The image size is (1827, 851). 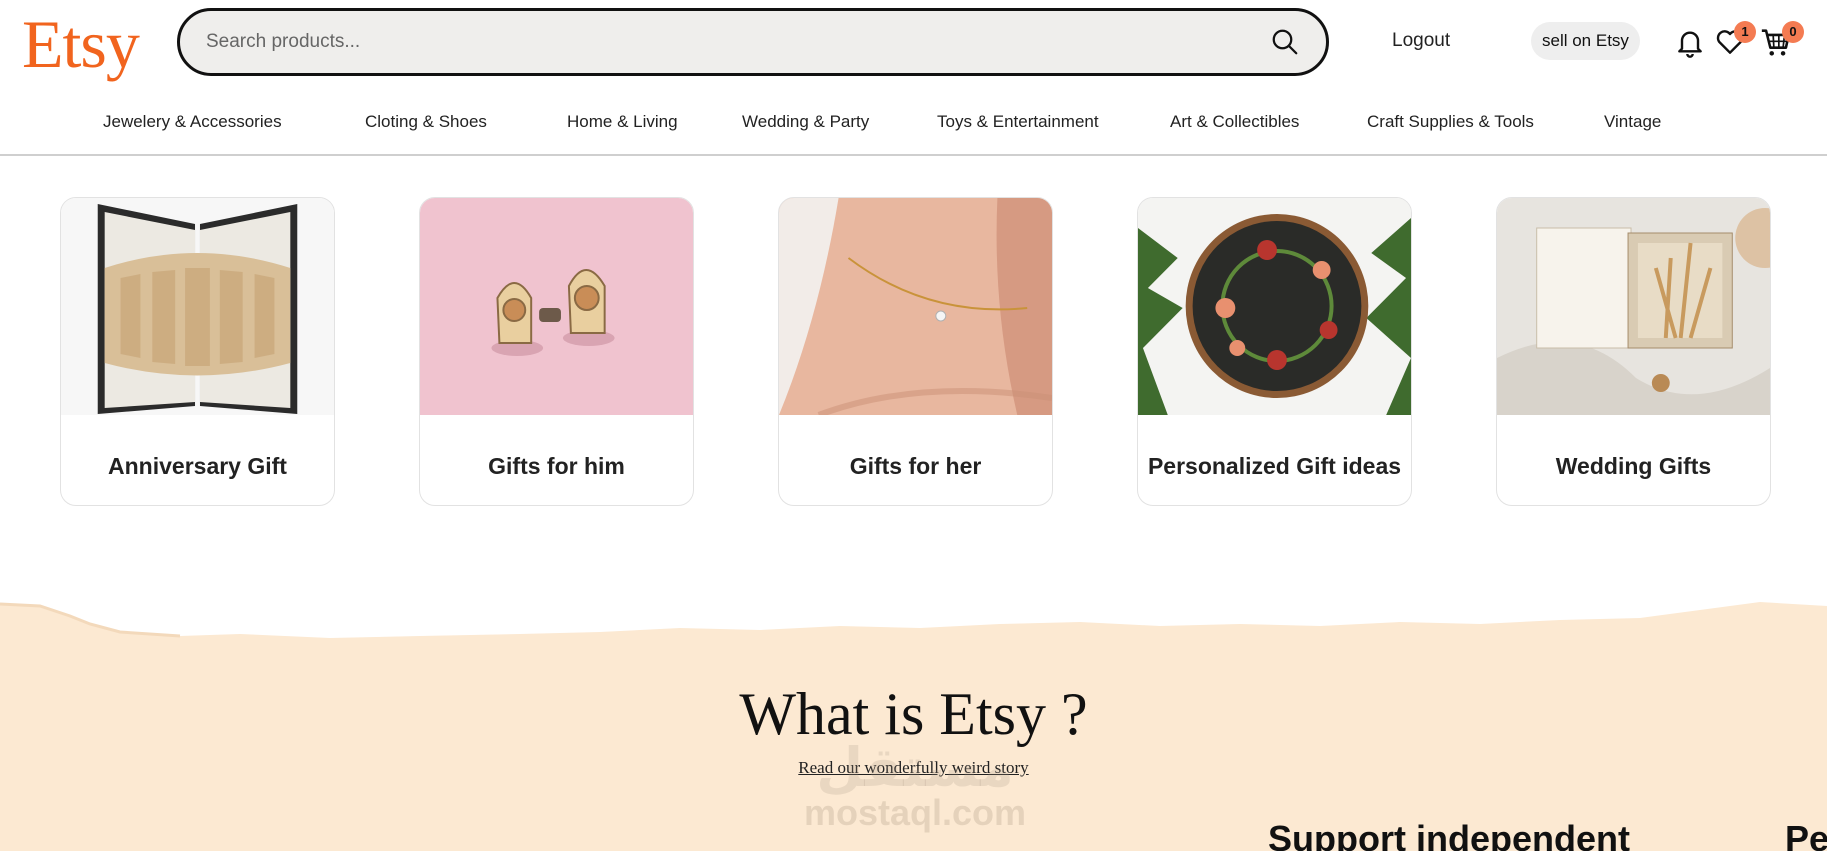 What do you see at coordinates (1585, 41) in the screenshot?
I see `sell-on-etsy-button: sell on Etsy` at bounding box center [1585, 41].